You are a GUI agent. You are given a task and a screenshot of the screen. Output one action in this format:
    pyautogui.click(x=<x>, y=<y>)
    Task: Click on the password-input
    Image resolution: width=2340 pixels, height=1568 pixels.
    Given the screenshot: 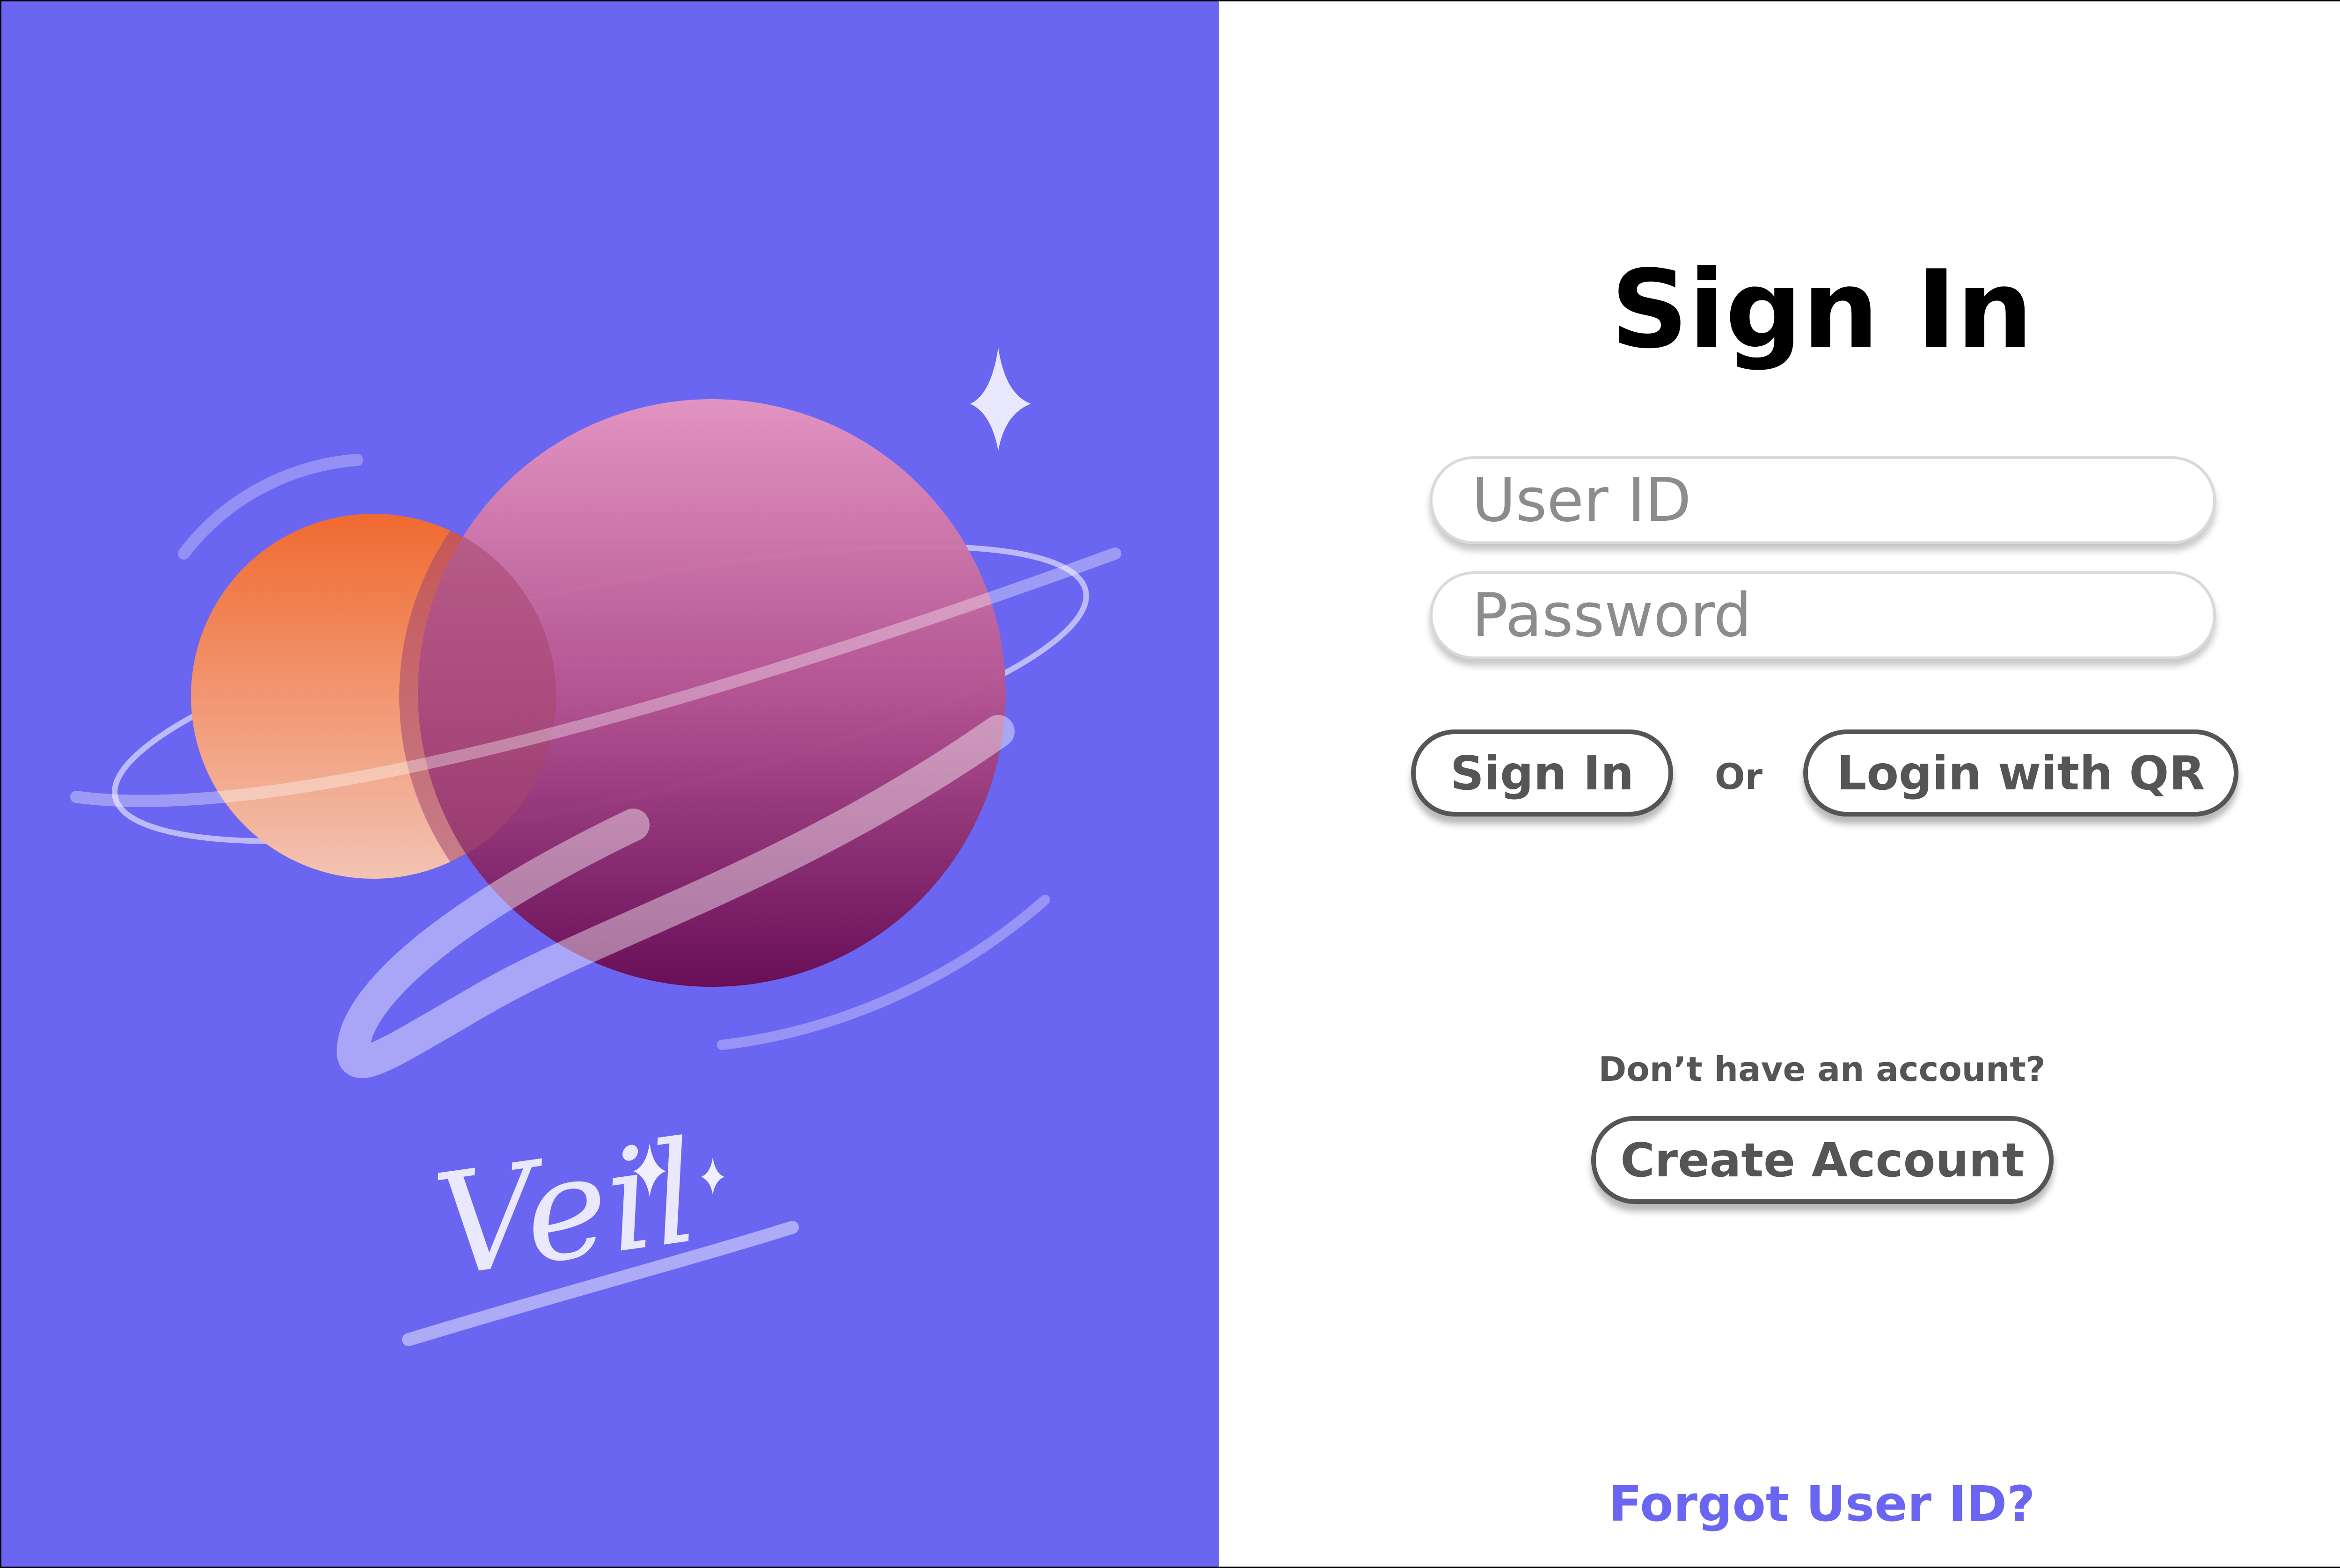 What is the action you would take?
    pyautogui.click(x=1823, y=615)
    